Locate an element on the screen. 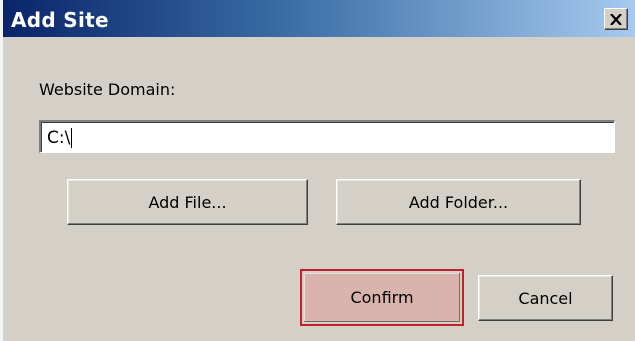 The width and height of the screenshot is (635, 341). close-icon is located at coordinates (616, 19).